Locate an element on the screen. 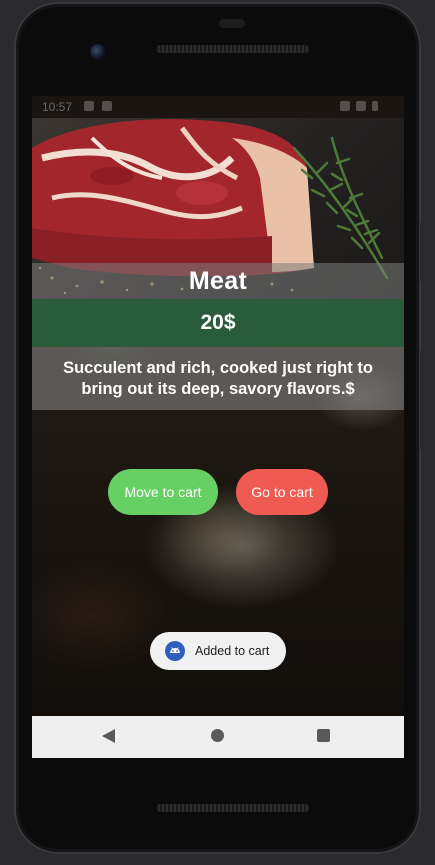 The height and width of the screenshot is (865, 435). system-navigation-bar is located at coordinates (218, 737).